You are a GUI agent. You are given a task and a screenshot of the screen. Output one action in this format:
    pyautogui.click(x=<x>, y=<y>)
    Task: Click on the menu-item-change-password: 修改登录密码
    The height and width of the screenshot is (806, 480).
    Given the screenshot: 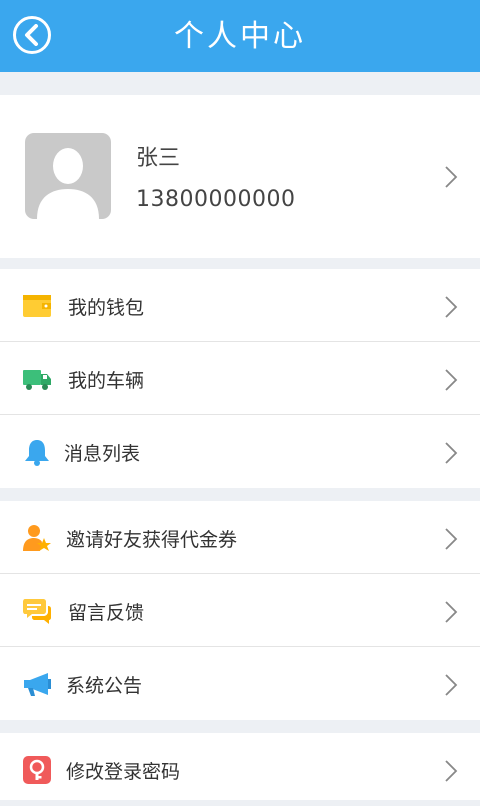 What is the action you would take?
    pyautogui.click(x=240, y=769)
    